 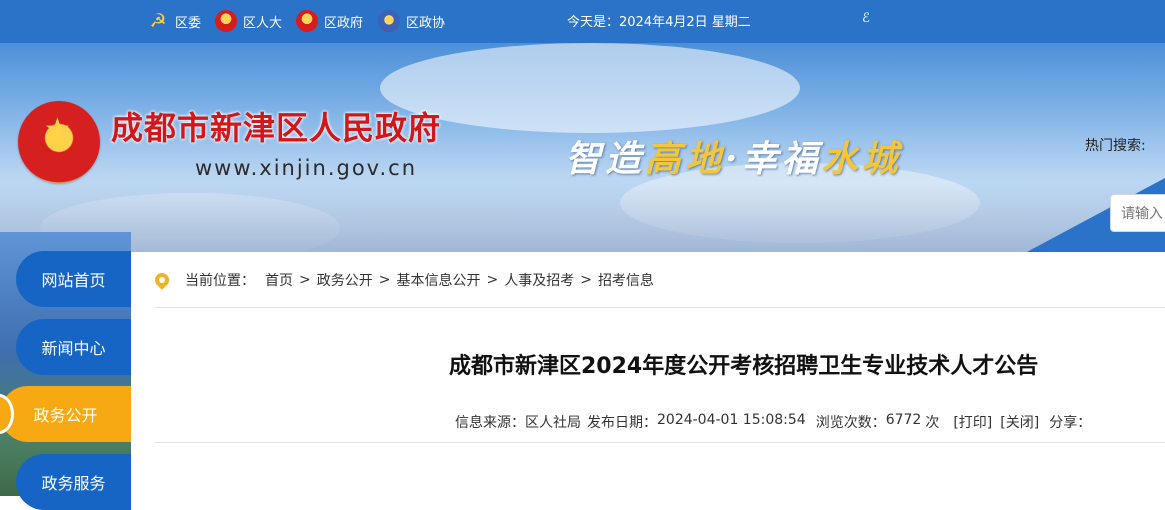 What do you see at coordinates (866, 18) in the screenshot?
I see `accessibility-icon: ℰ` at bounding box center [866, 18].